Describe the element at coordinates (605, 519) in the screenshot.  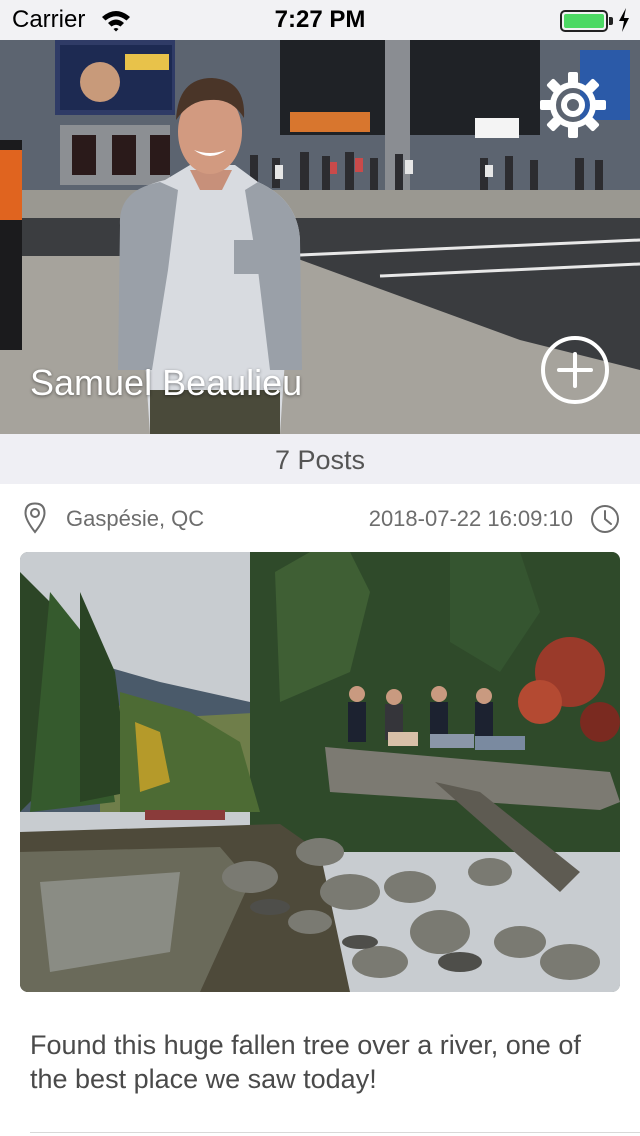
I see `clock-icon` at that location.